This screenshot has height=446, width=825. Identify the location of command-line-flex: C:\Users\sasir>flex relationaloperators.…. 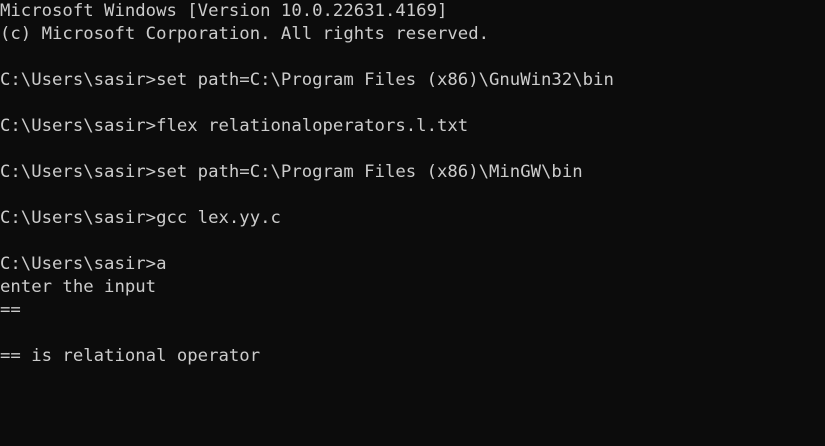
(234, 126).